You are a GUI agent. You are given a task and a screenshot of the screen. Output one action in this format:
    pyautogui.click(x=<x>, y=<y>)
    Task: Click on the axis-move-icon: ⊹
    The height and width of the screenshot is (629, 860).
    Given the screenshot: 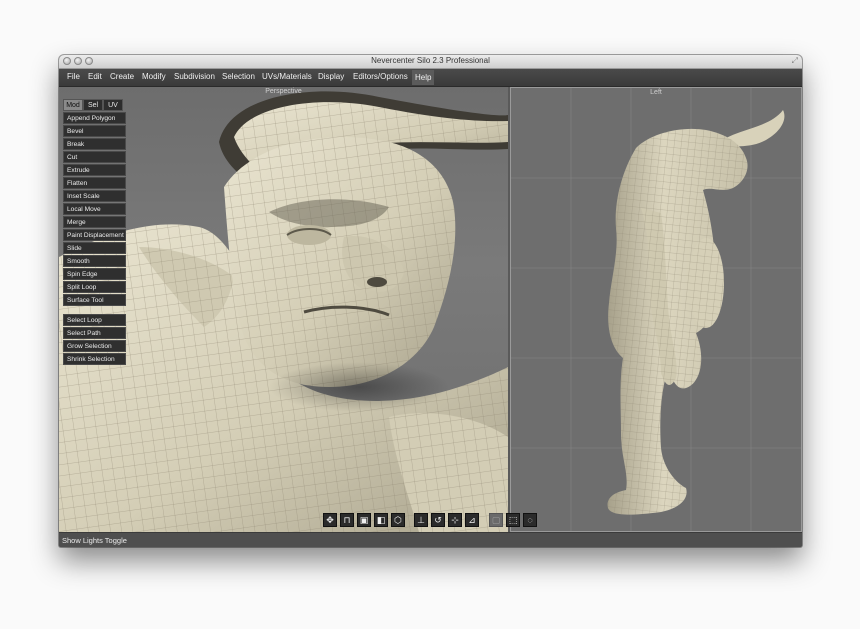 What is the action you would take?
    pyautogui.click(x=455, y=520)
    